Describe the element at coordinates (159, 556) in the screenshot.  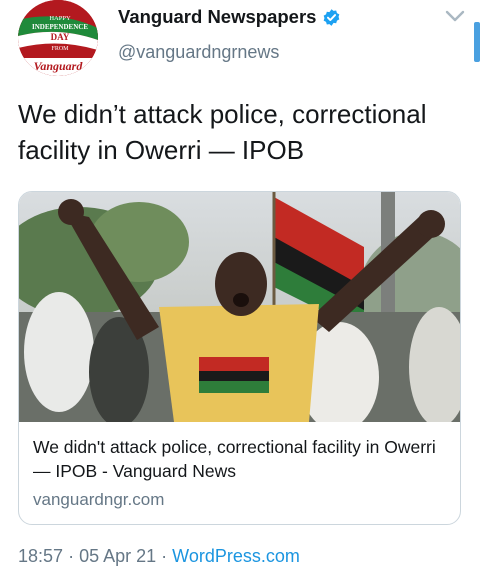
I see `tweet-meta: 18:57 · 05 Apr 21 · WordPress.com` at that location.